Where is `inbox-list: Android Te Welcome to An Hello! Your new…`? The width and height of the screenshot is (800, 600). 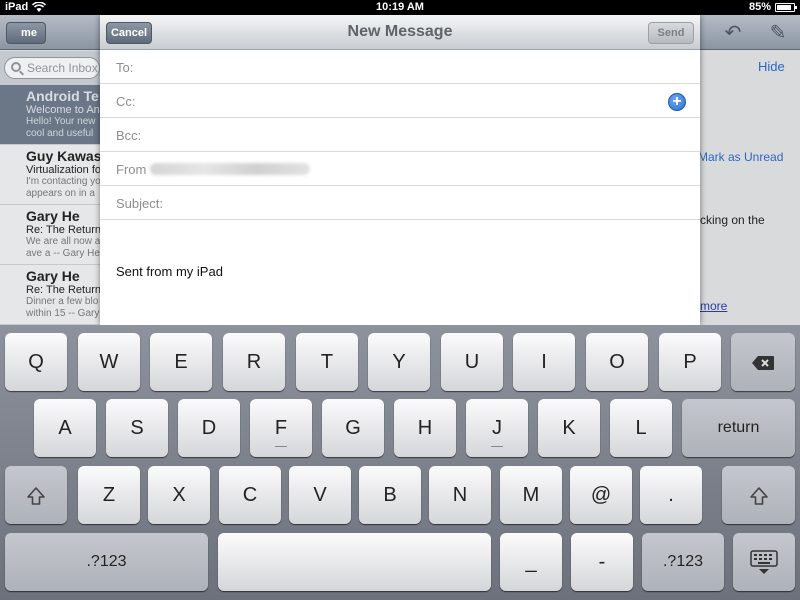 inbox-list: Android Te Welcome to An Hello! Your new… is located at coordinates (50, 205).